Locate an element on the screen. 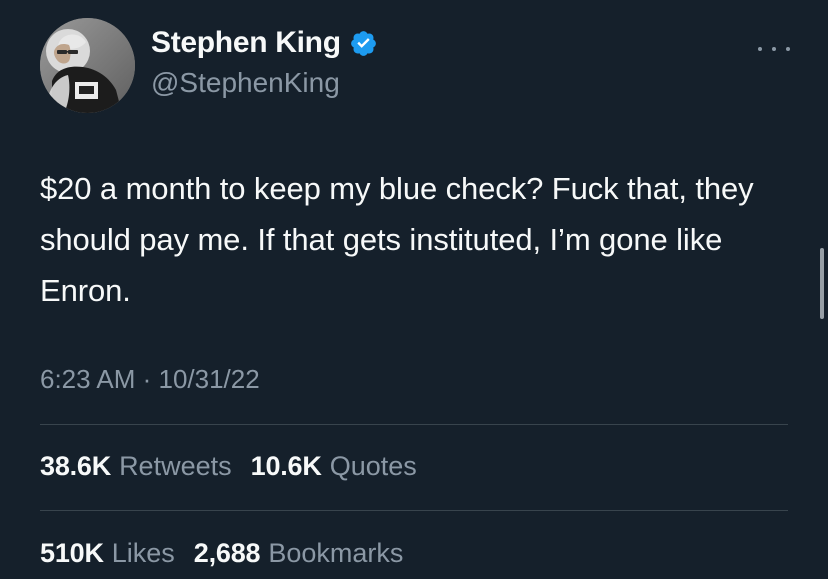  quotes-count: 10.6K is located at coordinates (286, 466).